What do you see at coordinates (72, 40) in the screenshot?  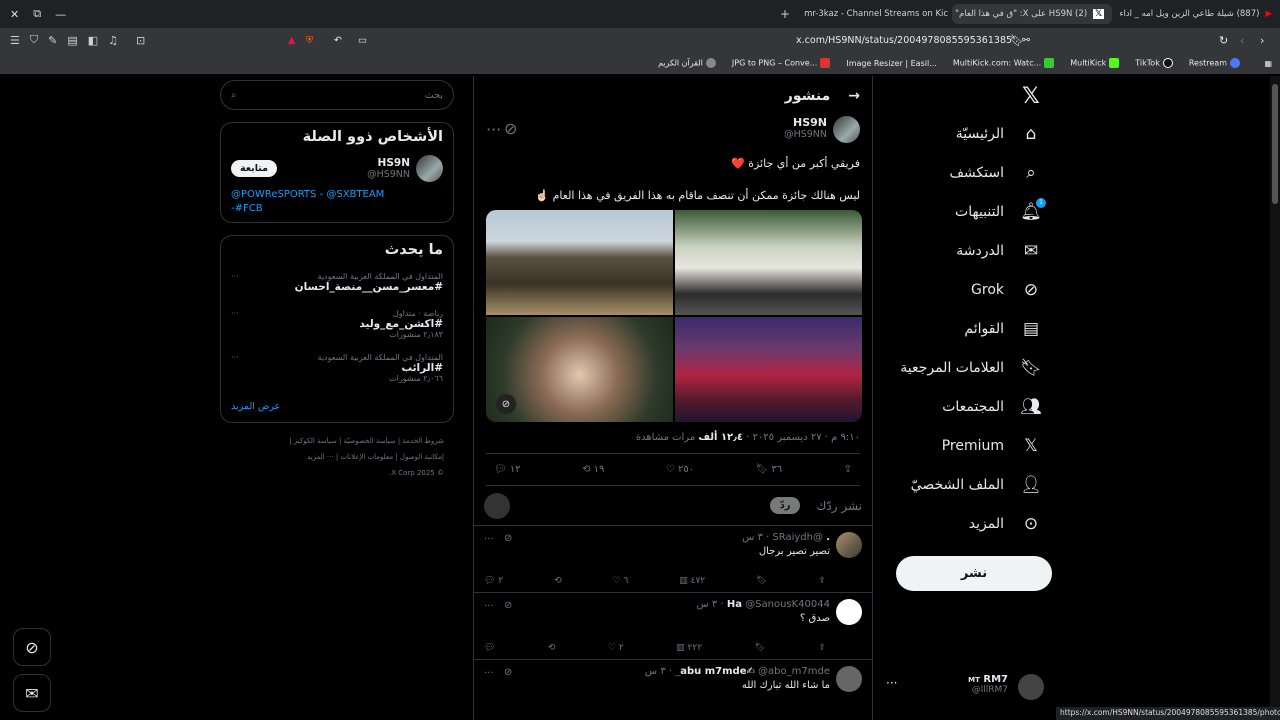 I see `wallet-icon: ▤` at bounding box center [72, 40].